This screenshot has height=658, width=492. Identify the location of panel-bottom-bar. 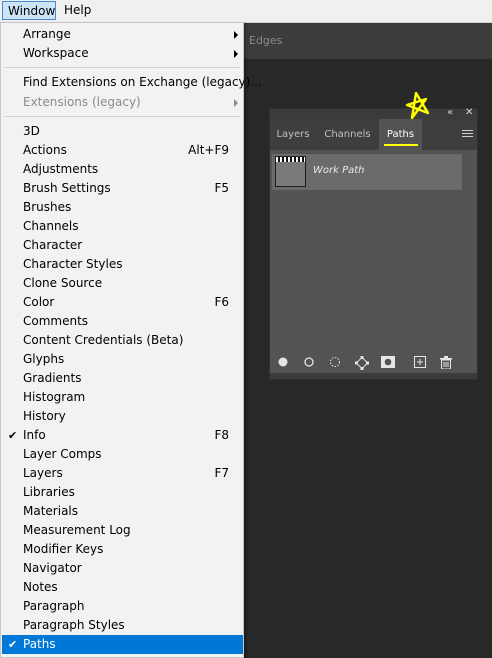
(373, 361).